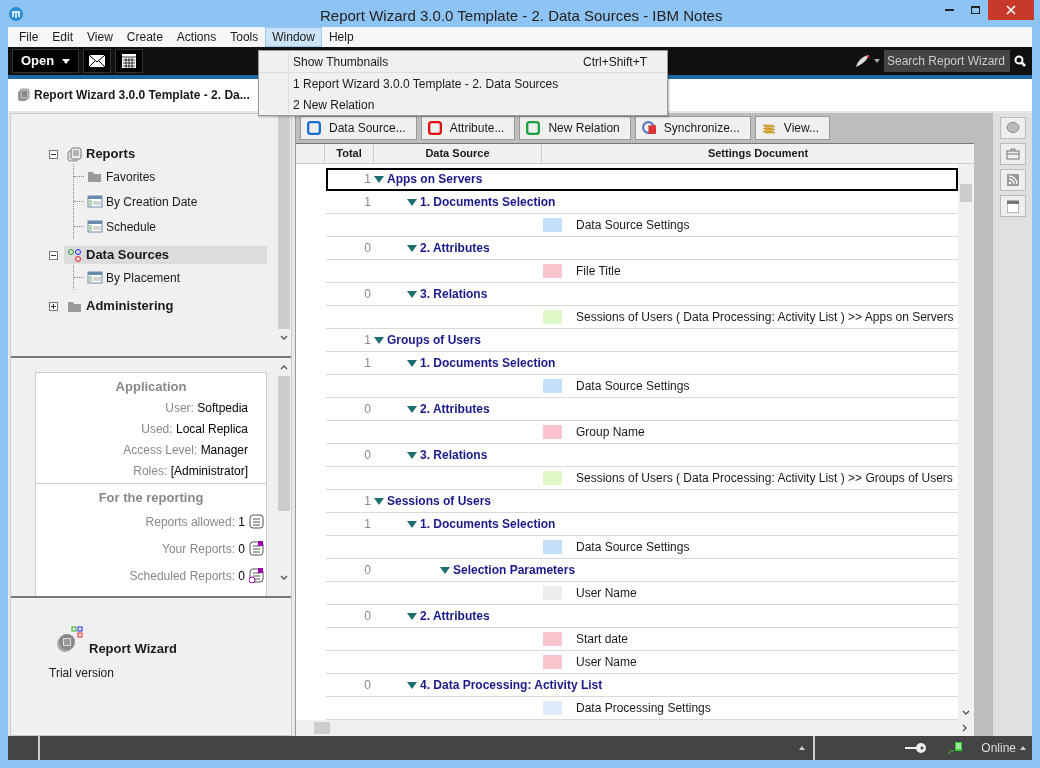 The image size is (1040, 768). Describe the element at coordinates (606, 662) in the screenshot. I see `settings-document-link: User Name` at that location.